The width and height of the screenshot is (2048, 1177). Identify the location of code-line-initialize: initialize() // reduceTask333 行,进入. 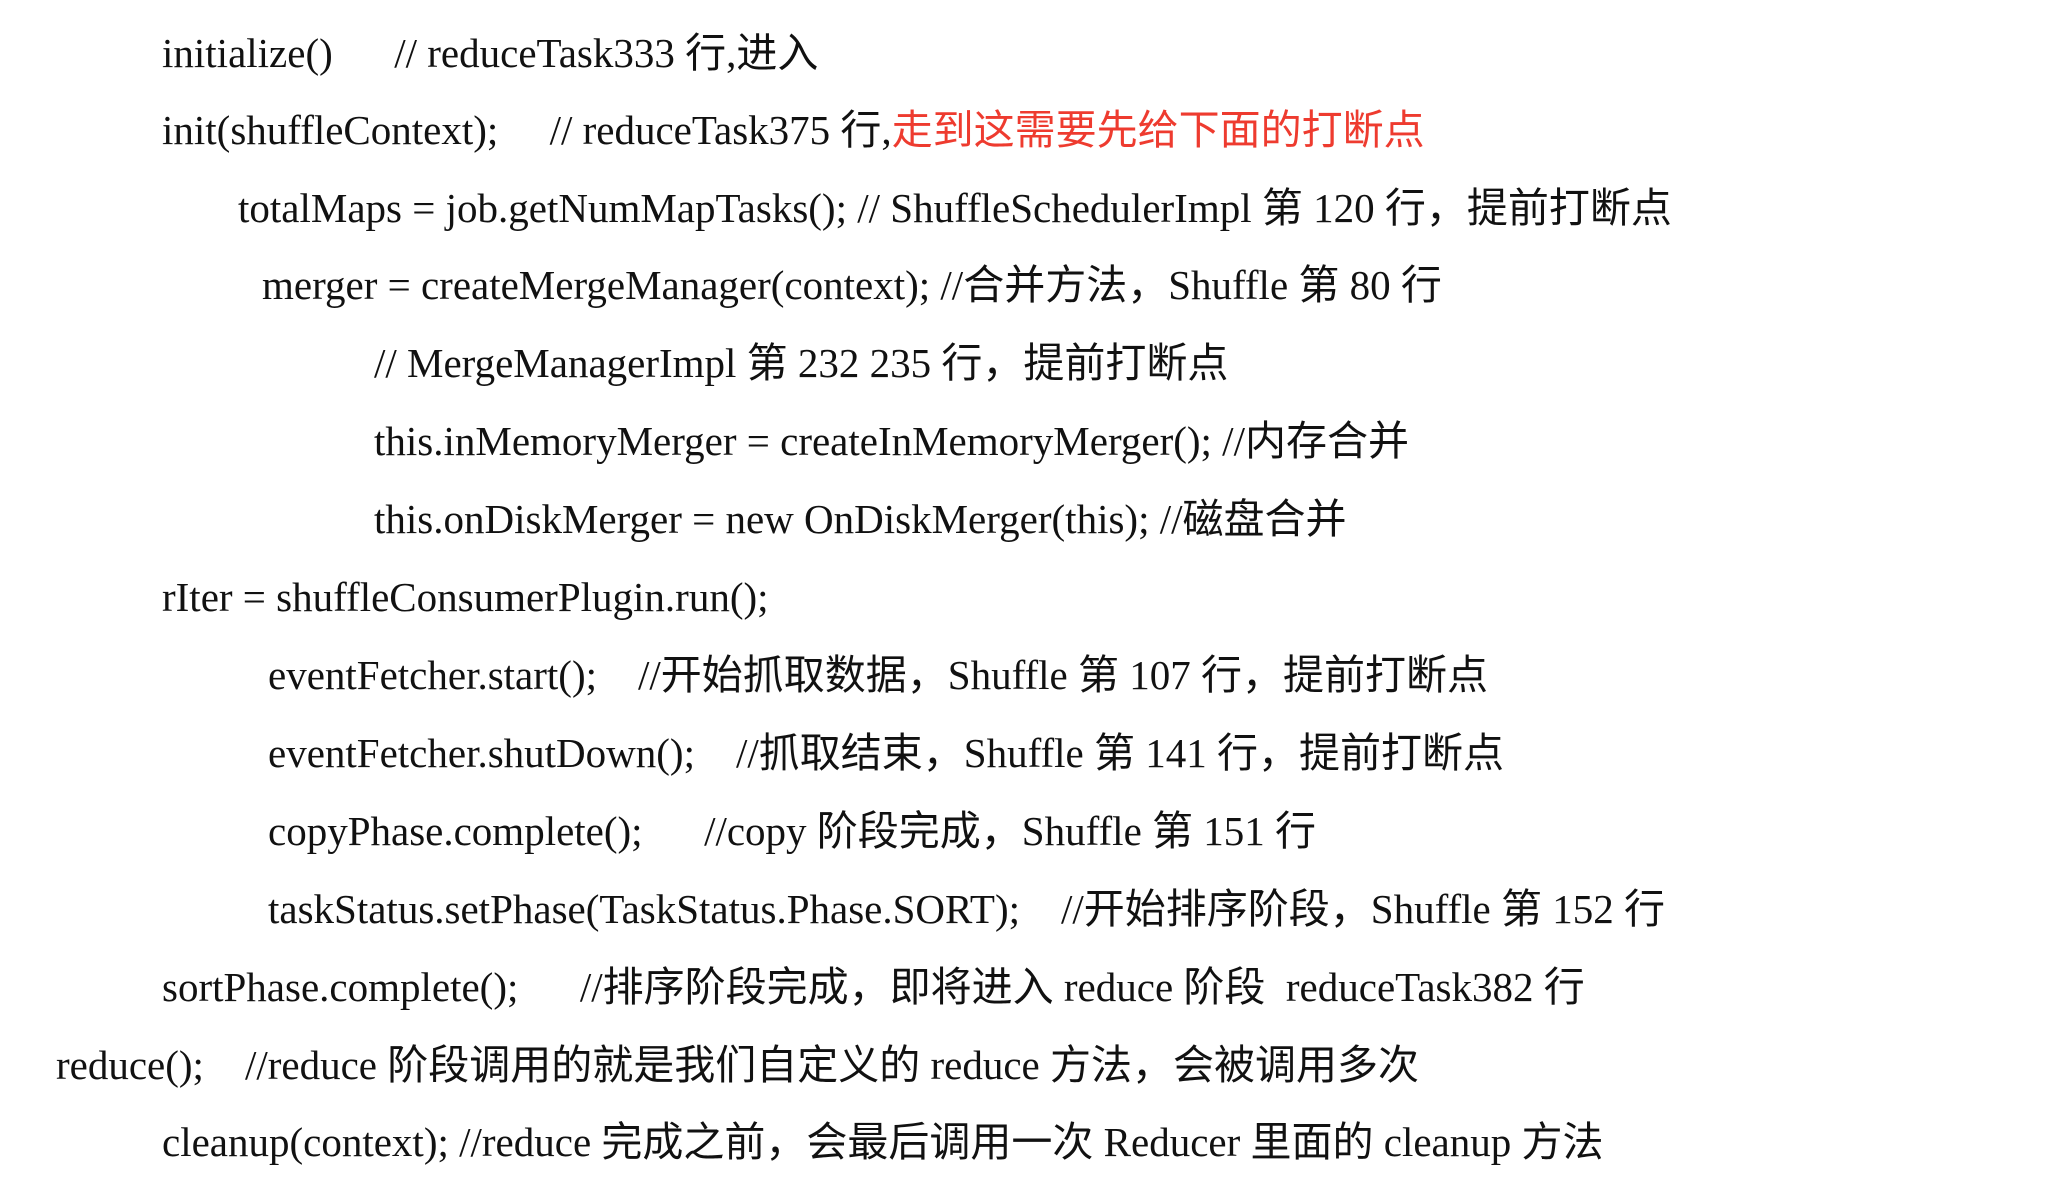
(490, 53).